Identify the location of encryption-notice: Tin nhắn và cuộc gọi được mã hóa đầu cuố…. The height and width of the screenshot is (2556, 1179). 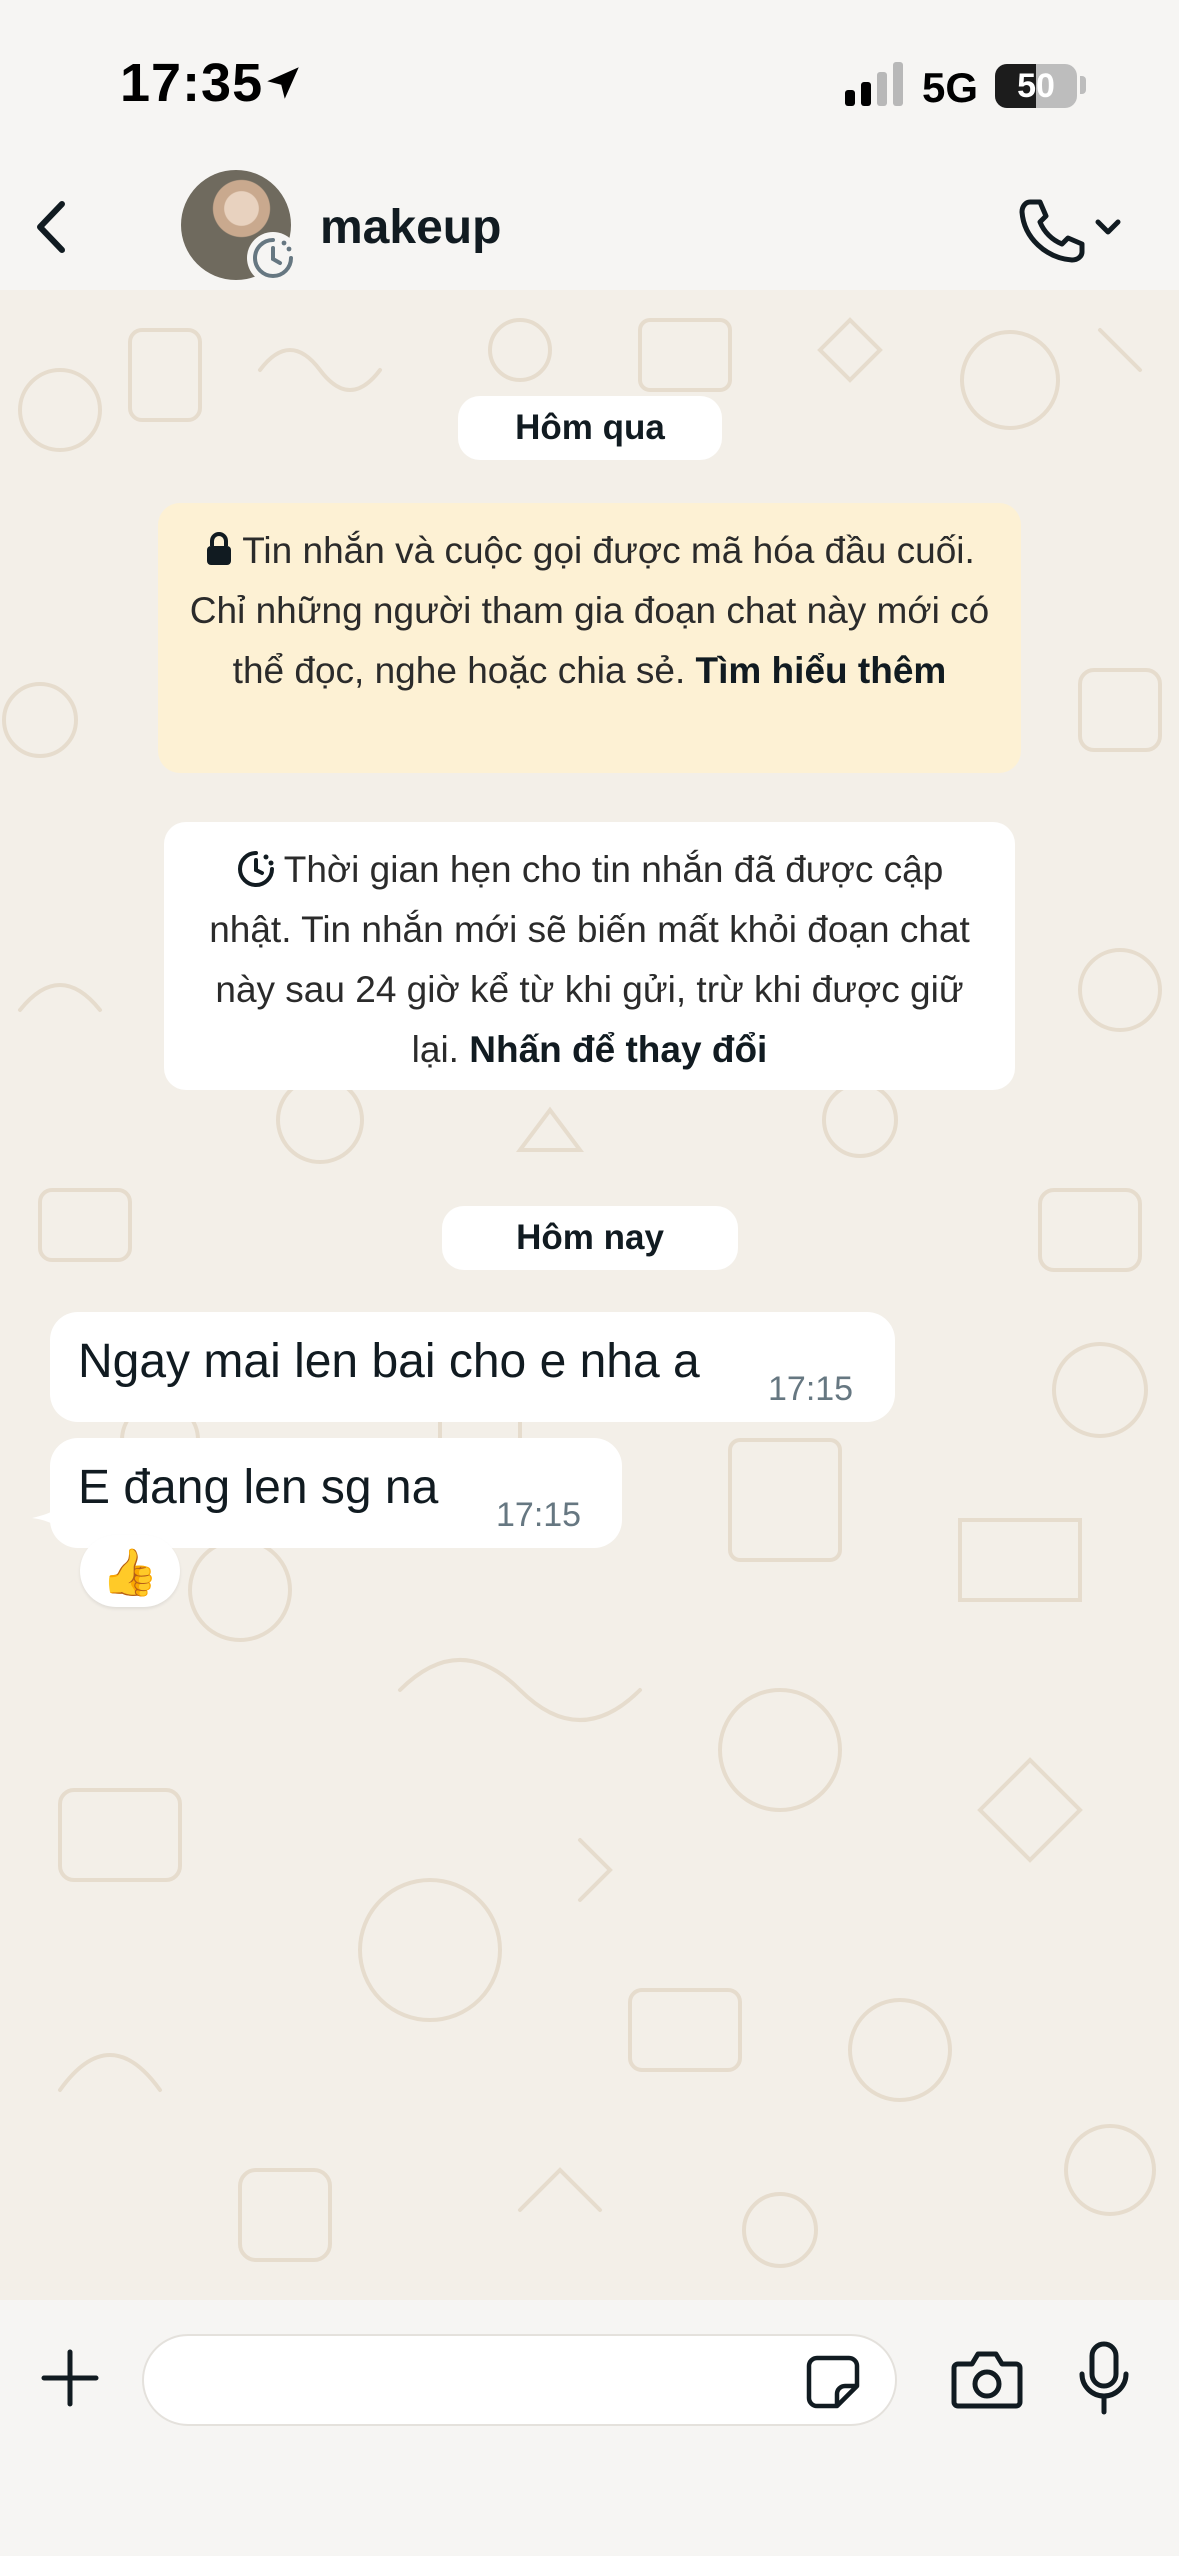
(589, 638).